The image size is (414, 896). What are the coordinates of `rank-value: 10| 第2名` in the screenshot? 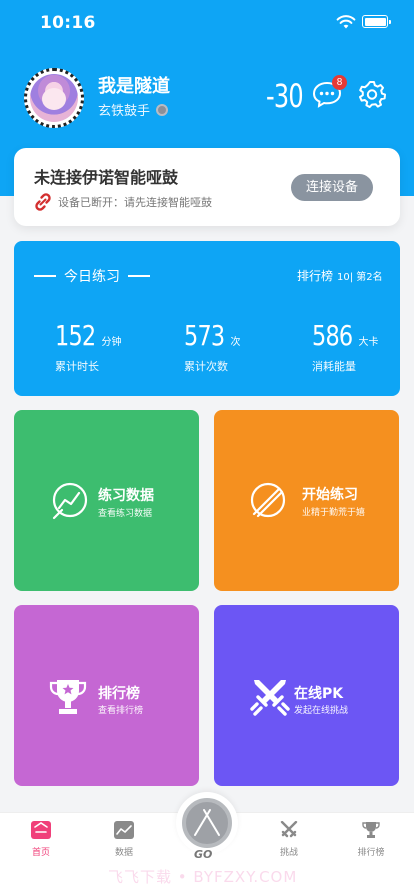 It's located at (360, 277).